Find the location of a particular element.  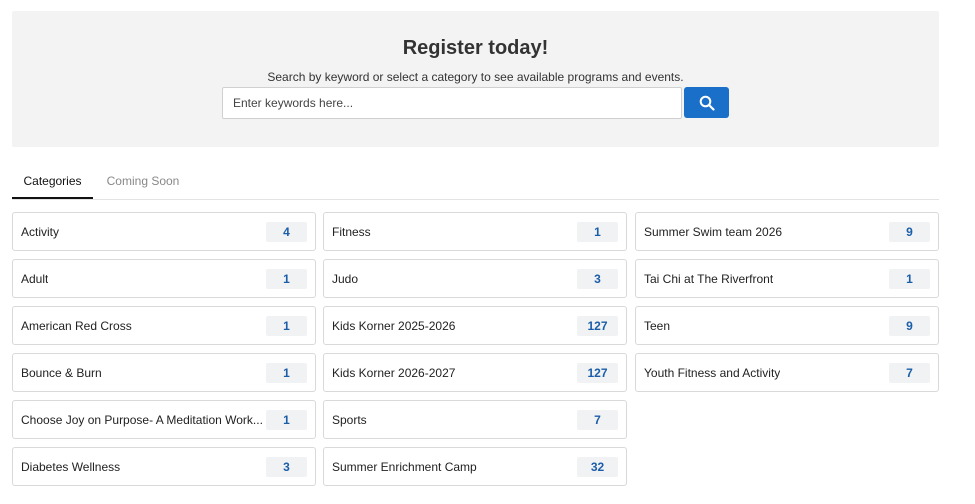

tab-coming-soon: Coming Soon is located at coordinates (143, 186).